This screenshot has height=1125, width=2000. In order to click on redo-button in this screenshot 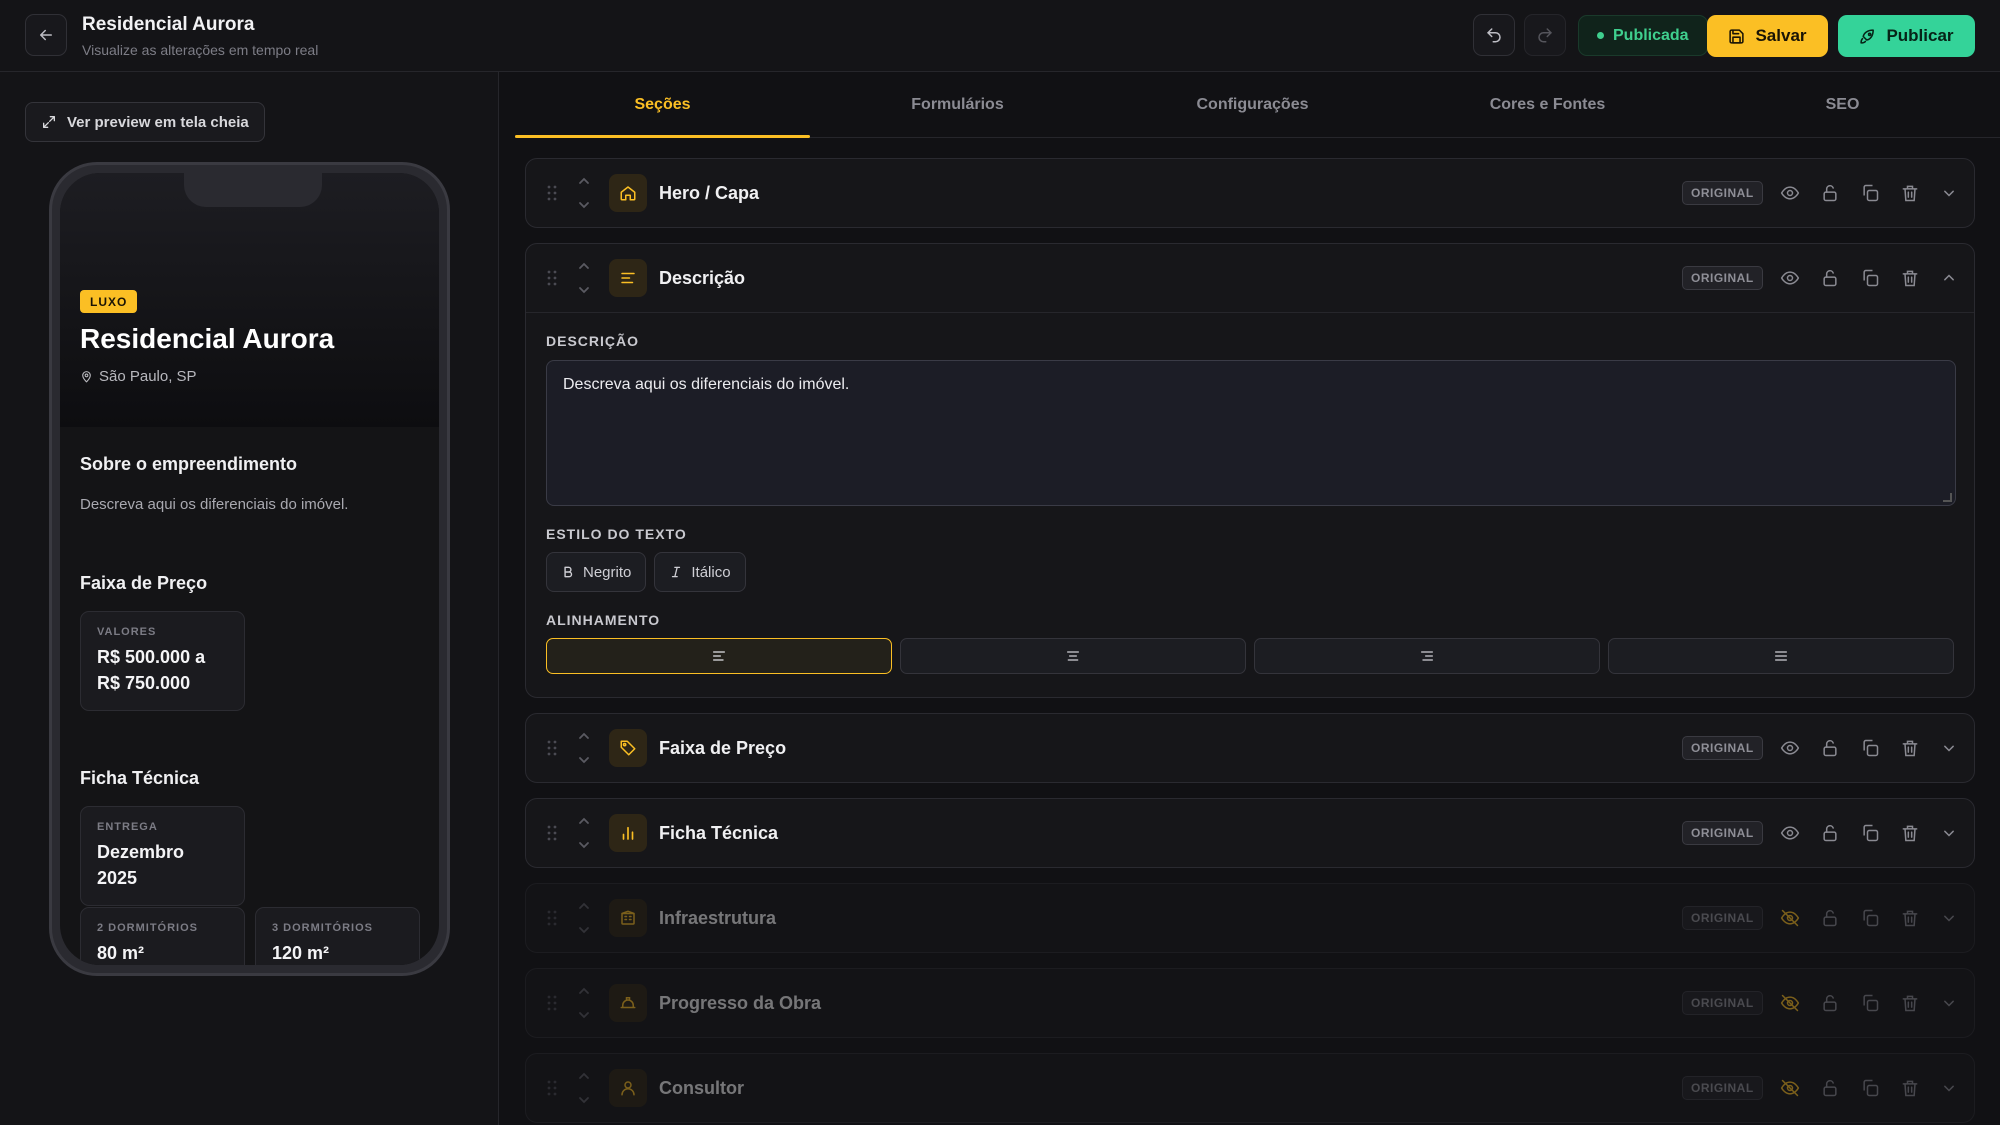, I will do `click(1545, 35)`.